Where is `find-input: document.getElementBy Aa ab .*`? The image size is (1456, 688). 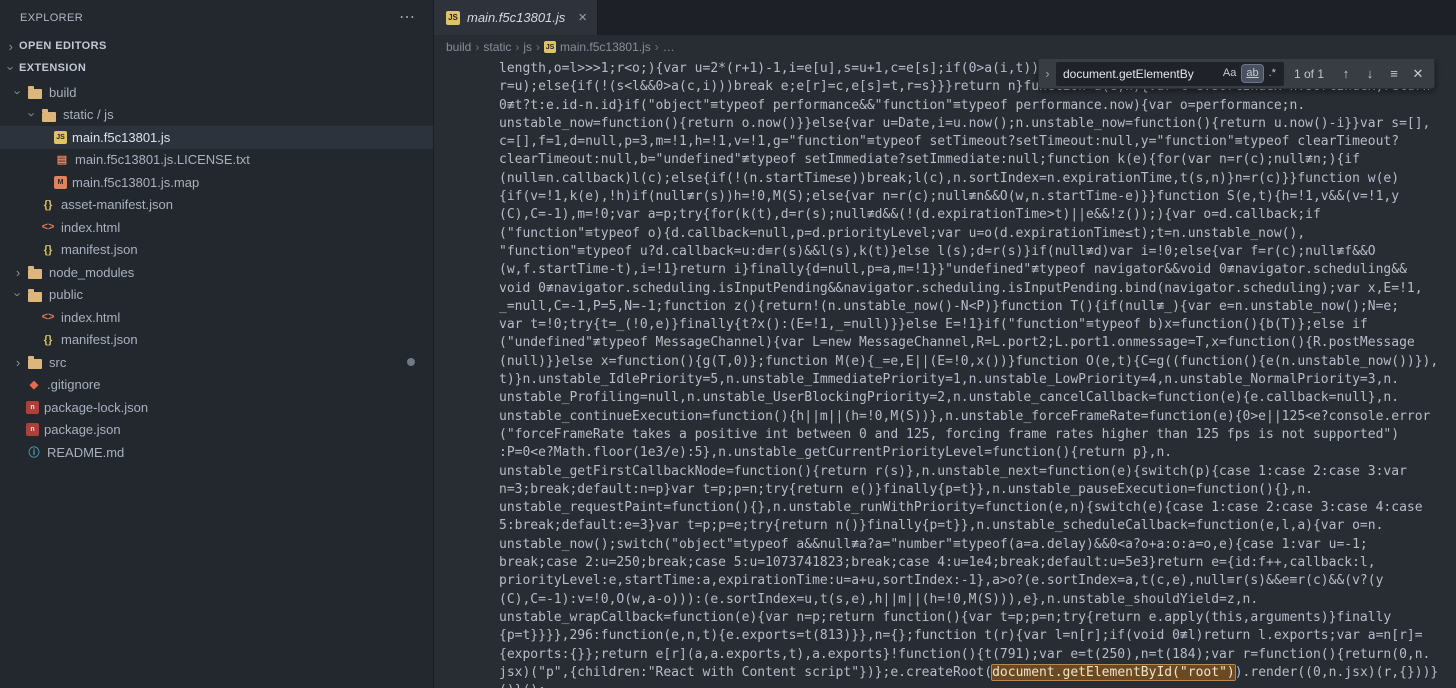 find-input: document.getElementBy Aa ab .* is located at coordinates (1169, 73).